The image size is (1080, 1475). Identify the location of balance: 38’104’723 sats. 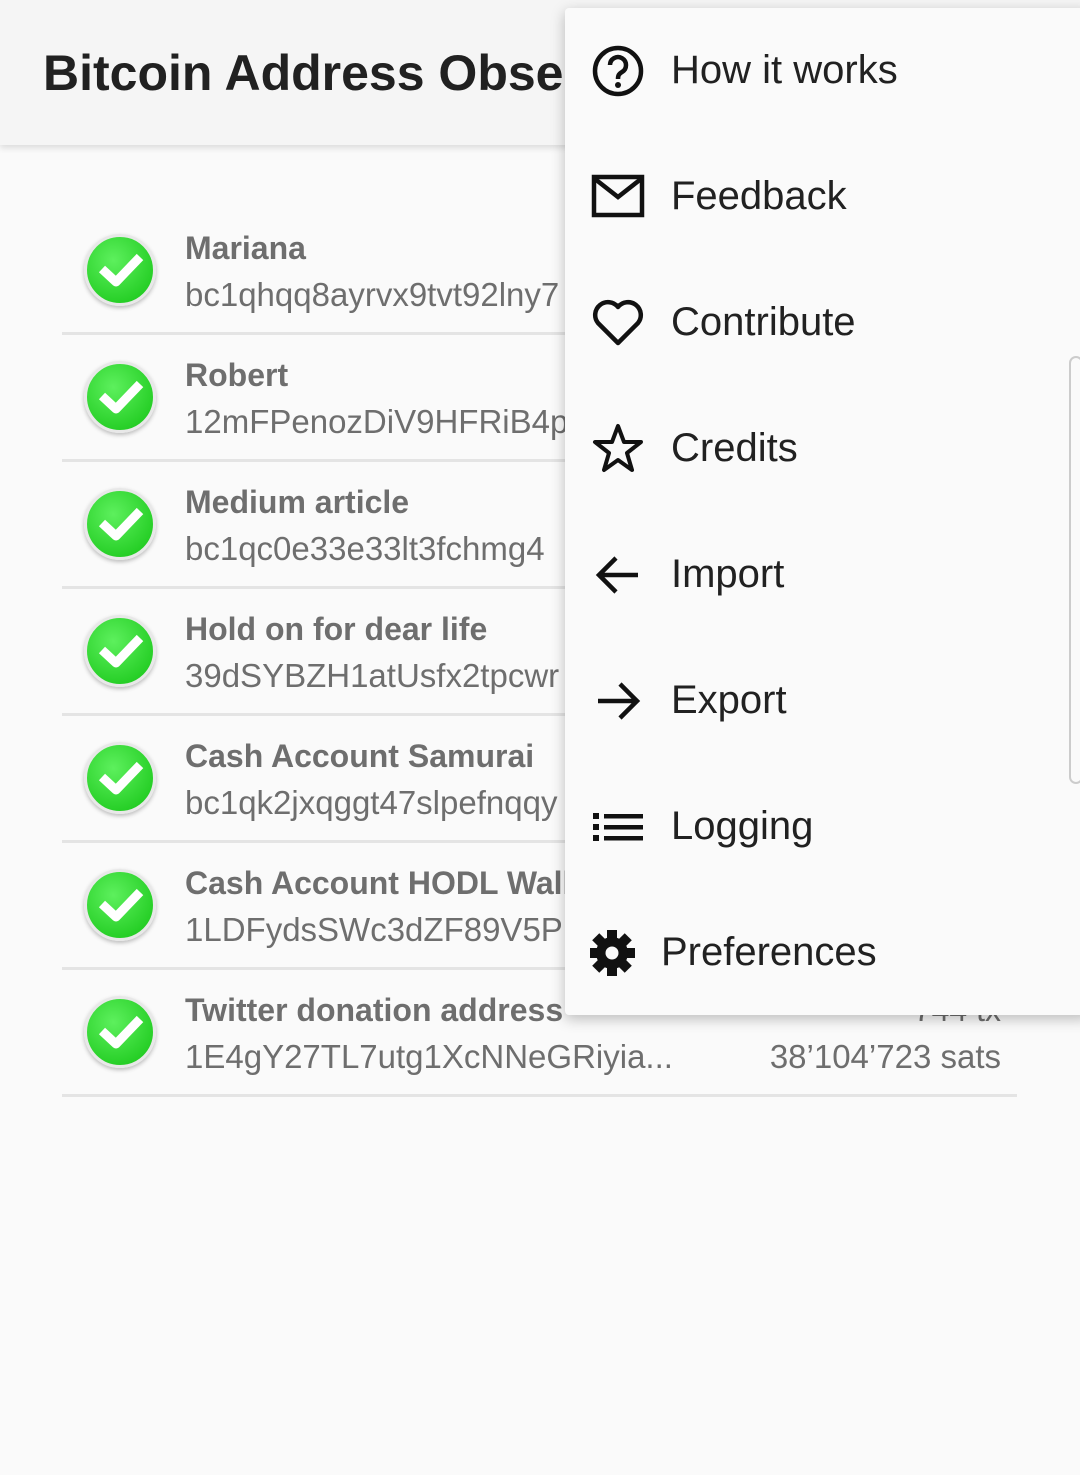
(885, 1056).